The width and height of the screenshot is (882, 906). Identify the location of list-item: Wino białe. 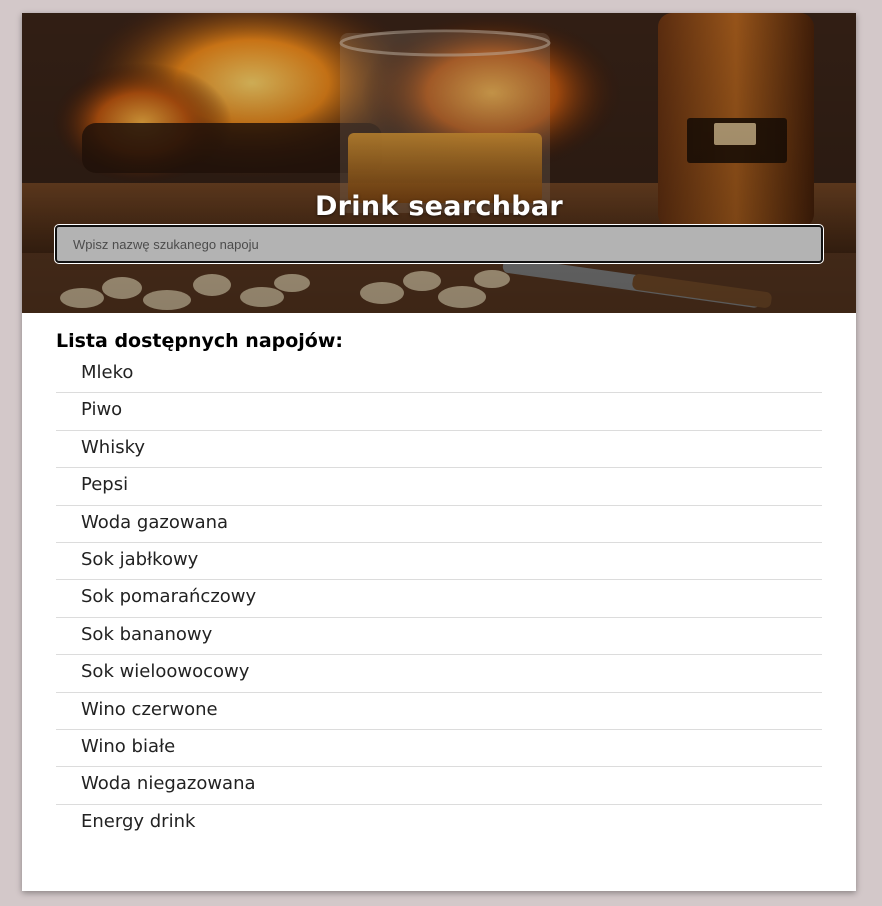
(439, 749).